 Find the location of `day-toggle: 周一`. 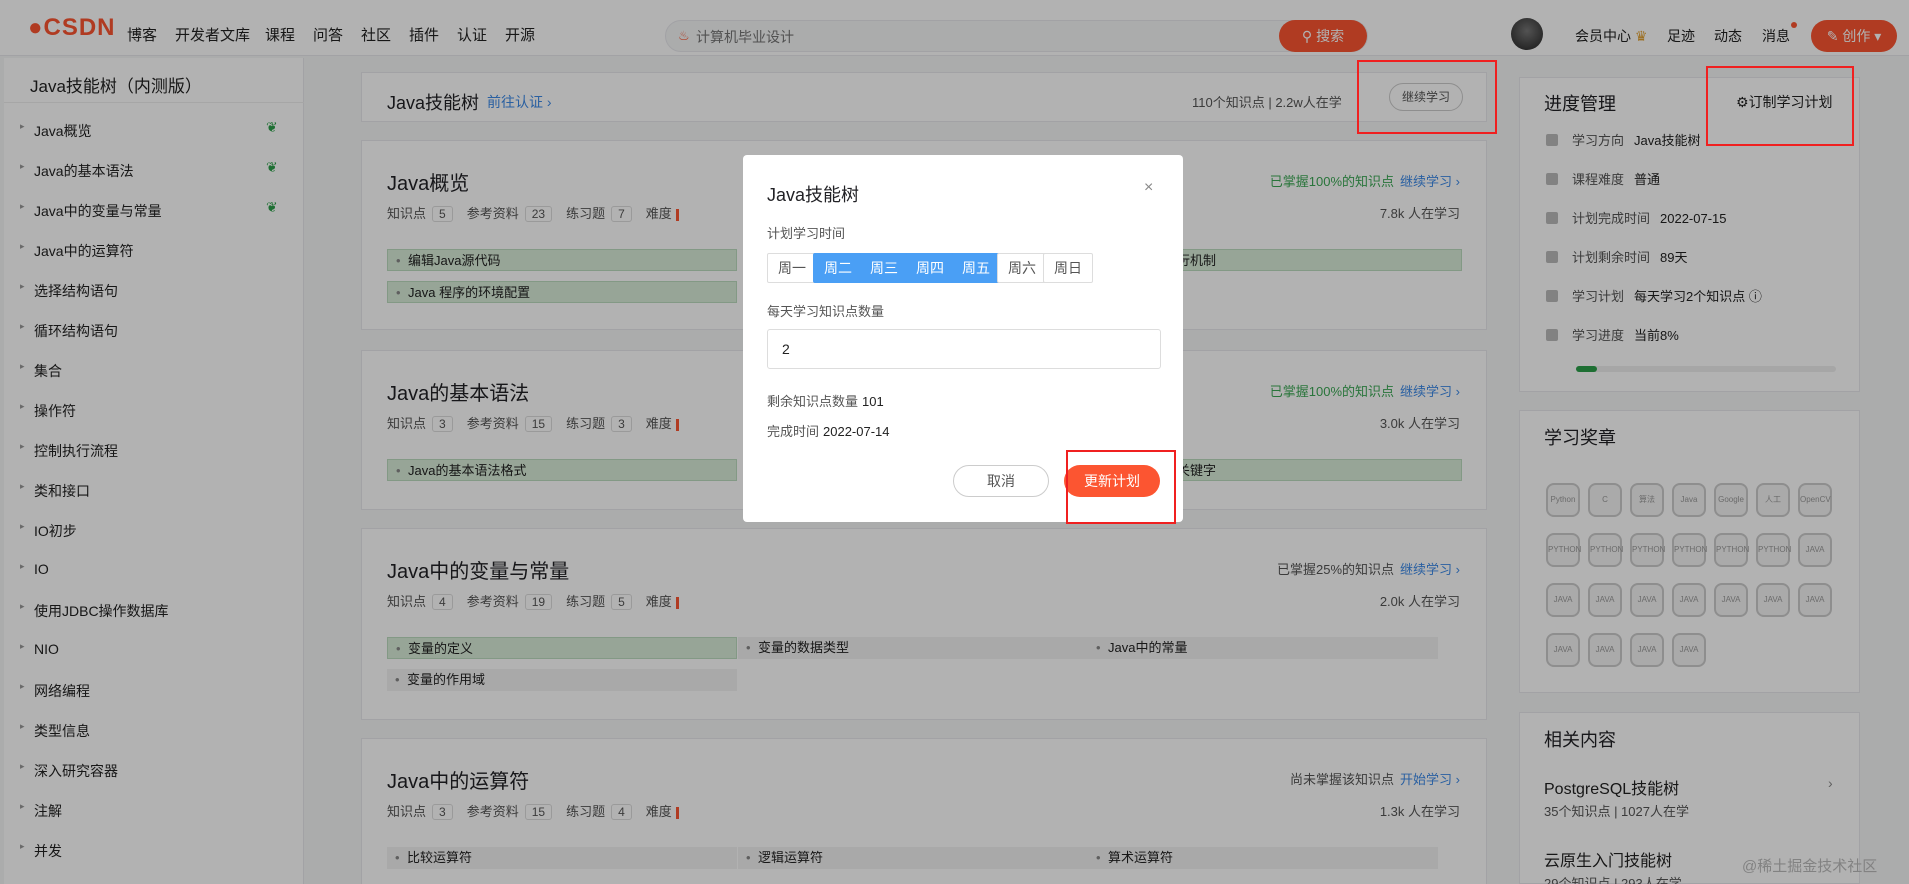

day-toggle: 周一 is located at coordinates (792, 268).